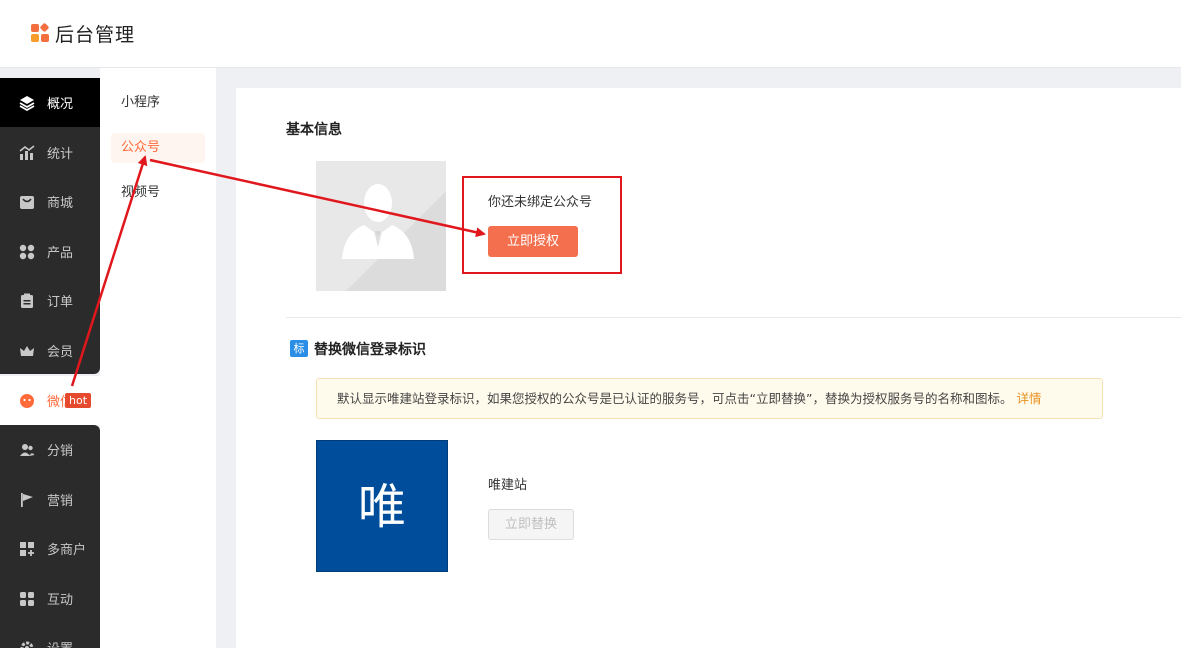  What do you see at coordinates (27, 202) in the screenshot?
I see `store-icon` at bounding box center [27, 202].